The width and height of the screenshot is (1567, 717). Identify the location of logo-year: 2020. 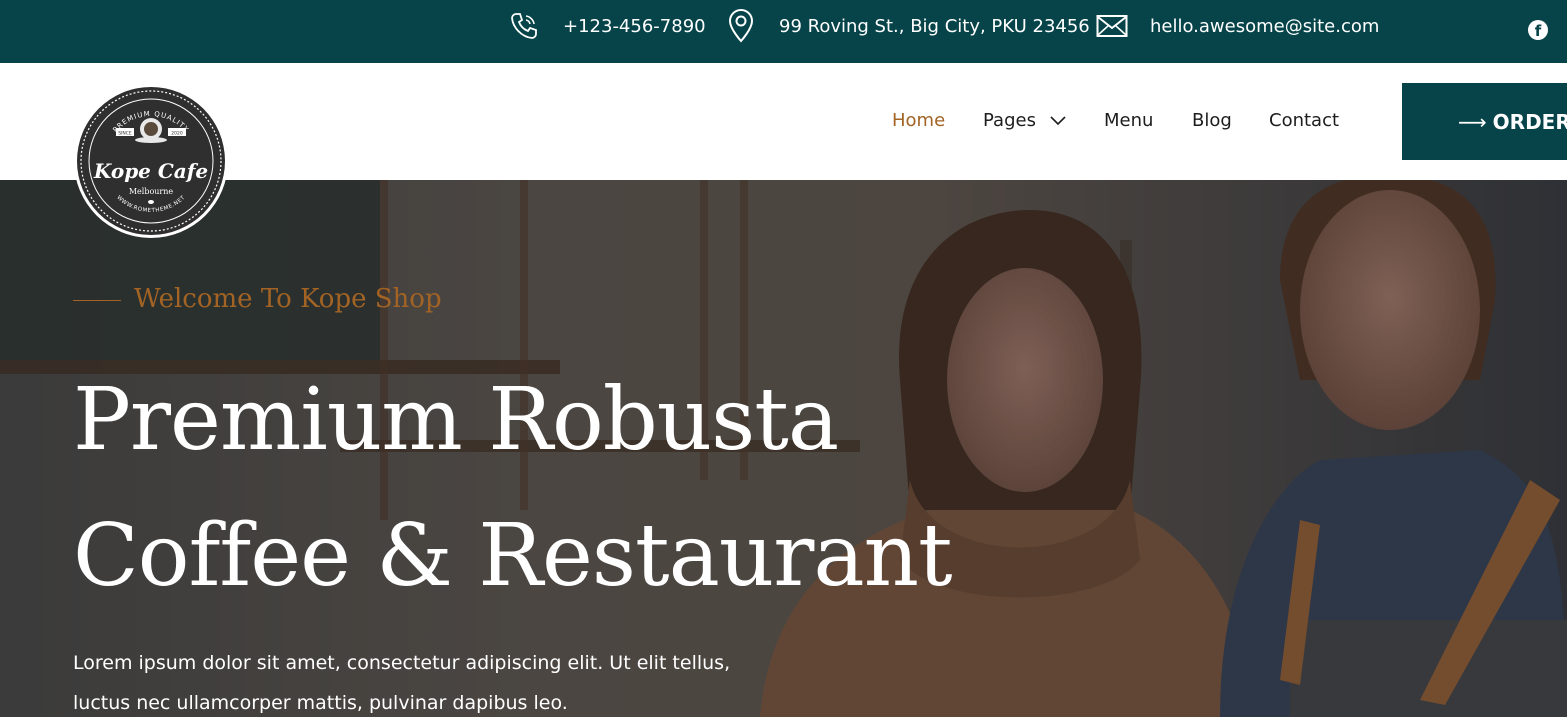
(177, 134).